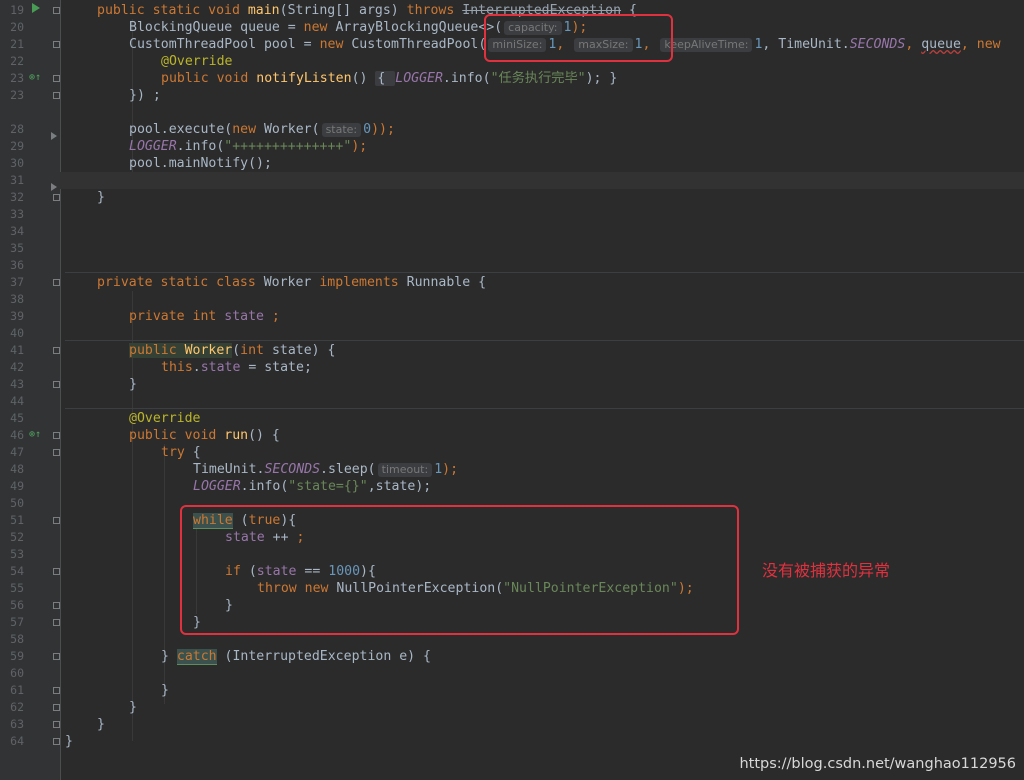 This screenshot has height=780, width=1024. I want to click on code-token: Worker, so click(291, 282).